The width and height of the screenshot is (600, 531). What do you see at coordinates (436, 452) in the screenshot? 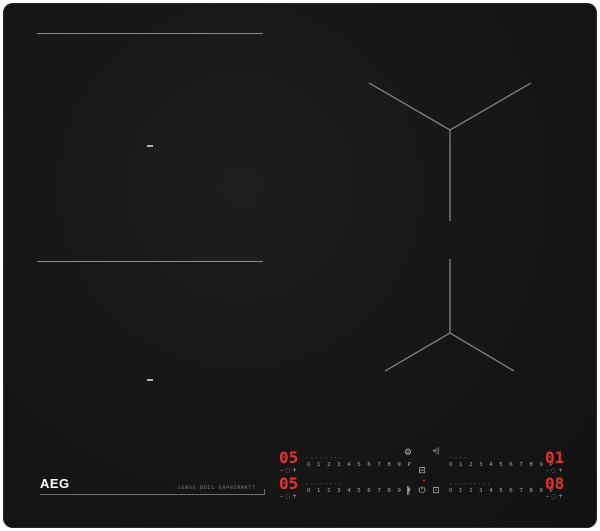
I see `hob2hood-icon: ⩤` at bounding box center [436, 452].